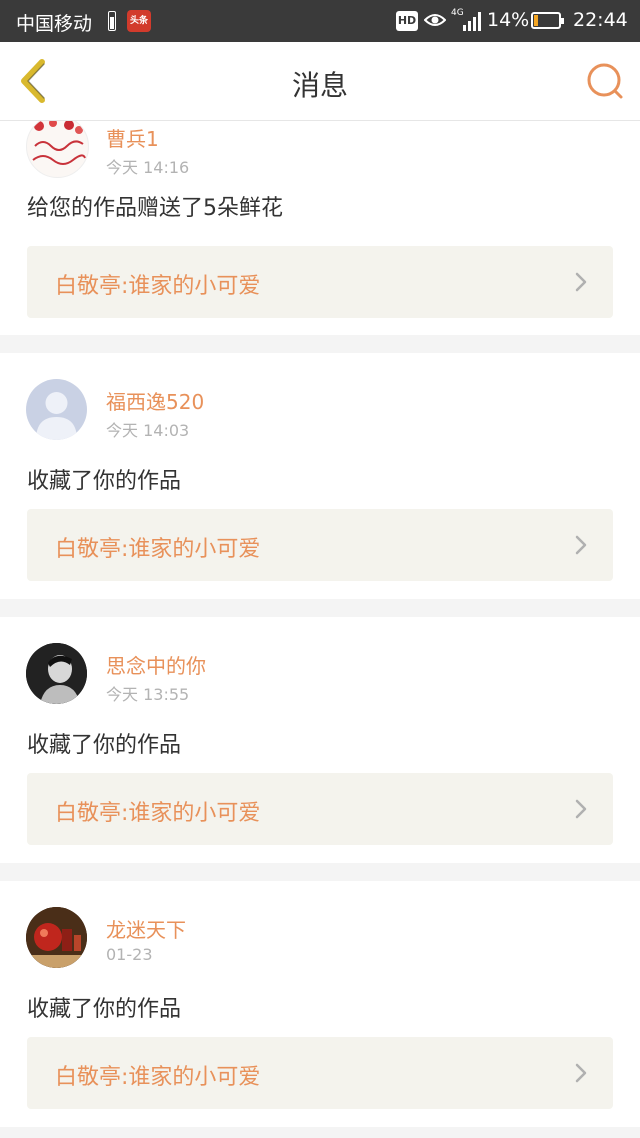 The height and width of the screenshot is (1138, 640). Describe the element at coordinates (319, 85) in the screenshot. I see `page-title: 消息` at that location.